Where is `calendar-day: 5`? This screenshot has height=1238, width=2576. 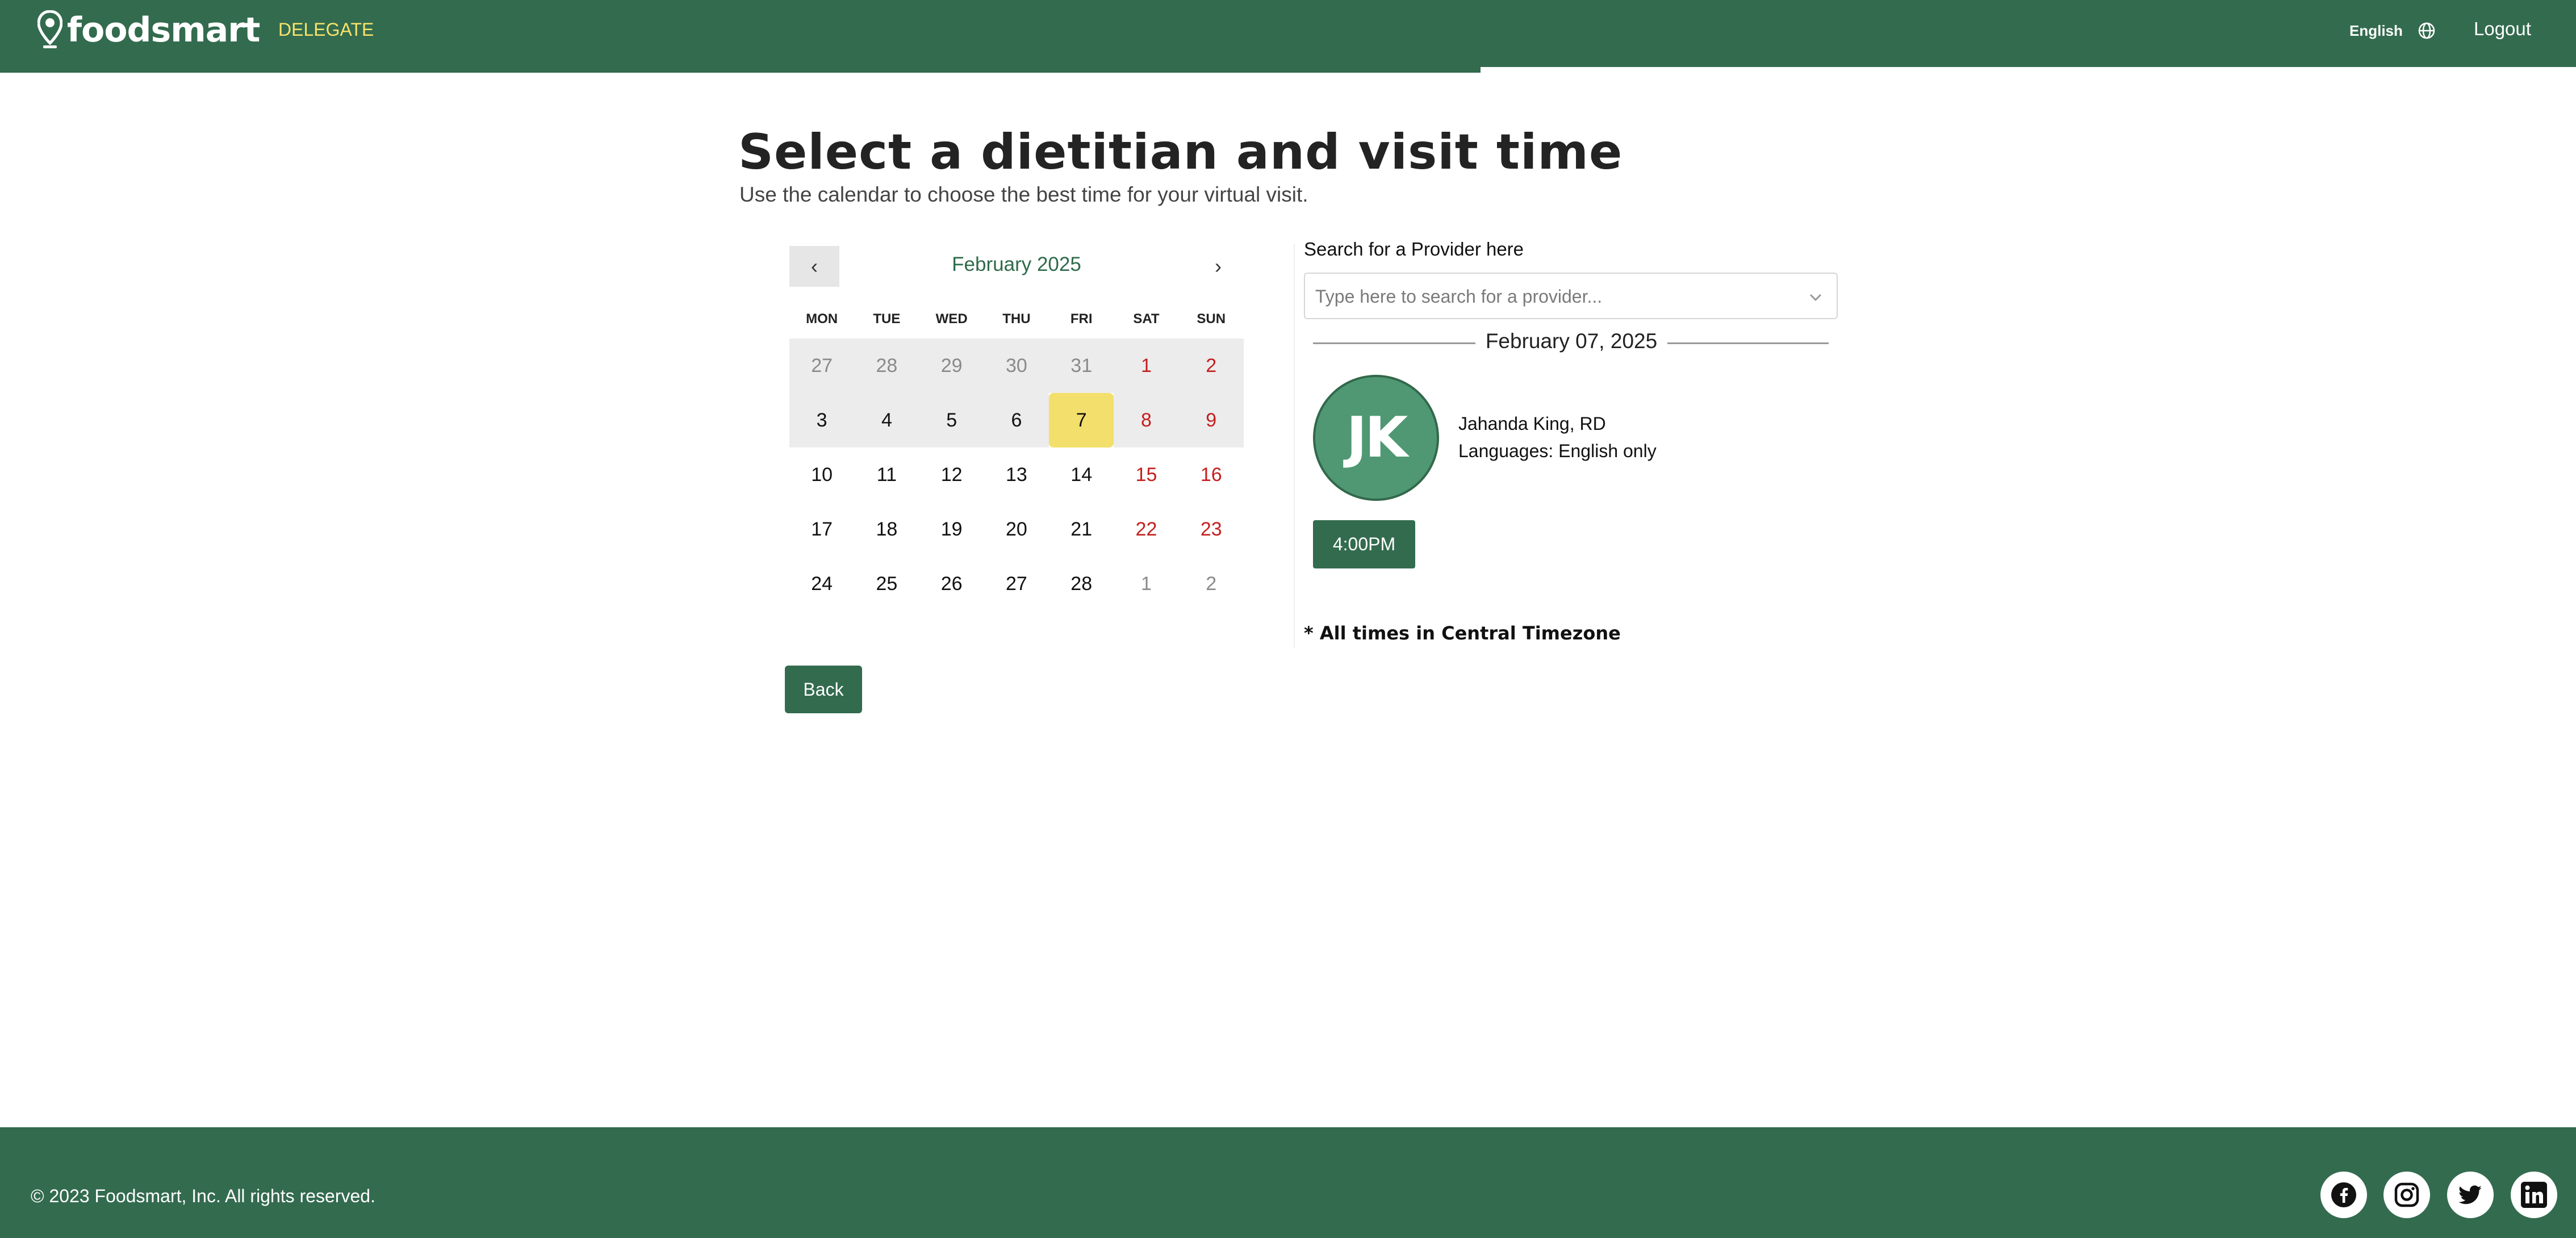 calendar-day: 5 is located at coordinates (951, 420).